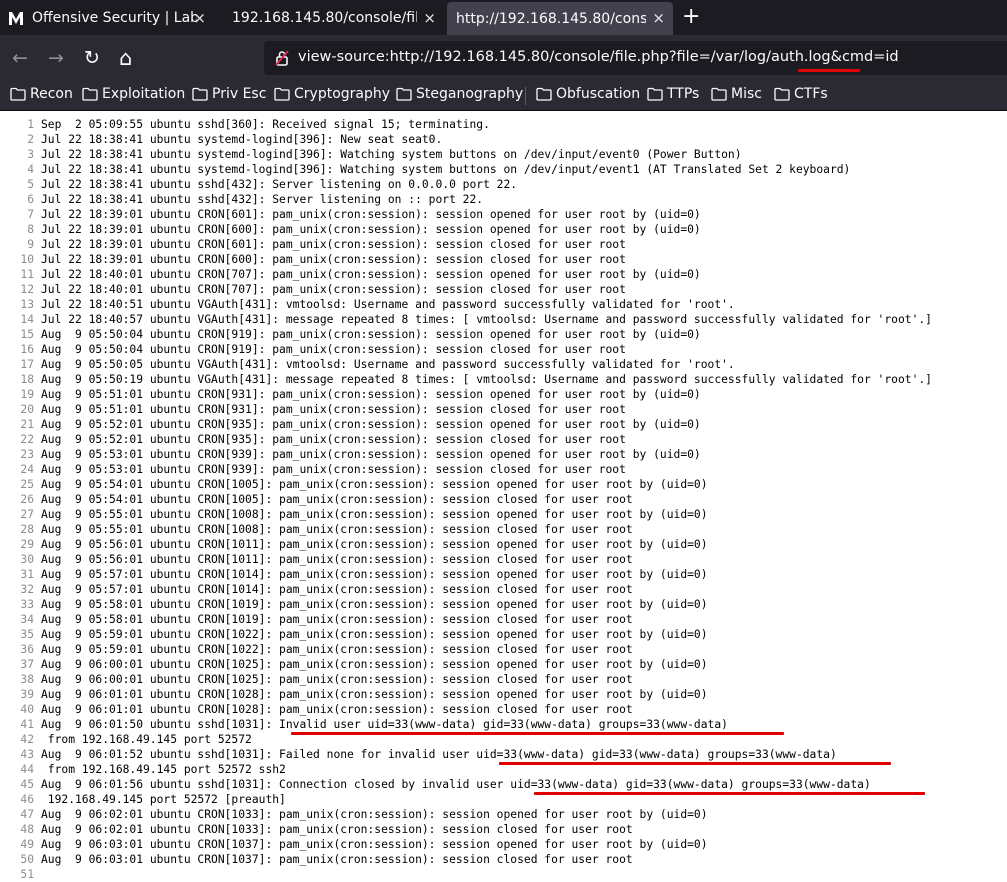 The width and height of the screenshot is (1007, 882). What do you see at coordinates (30, 139) in the screenshot?
I see `line-number: 2` at bounding box center [30, 139].